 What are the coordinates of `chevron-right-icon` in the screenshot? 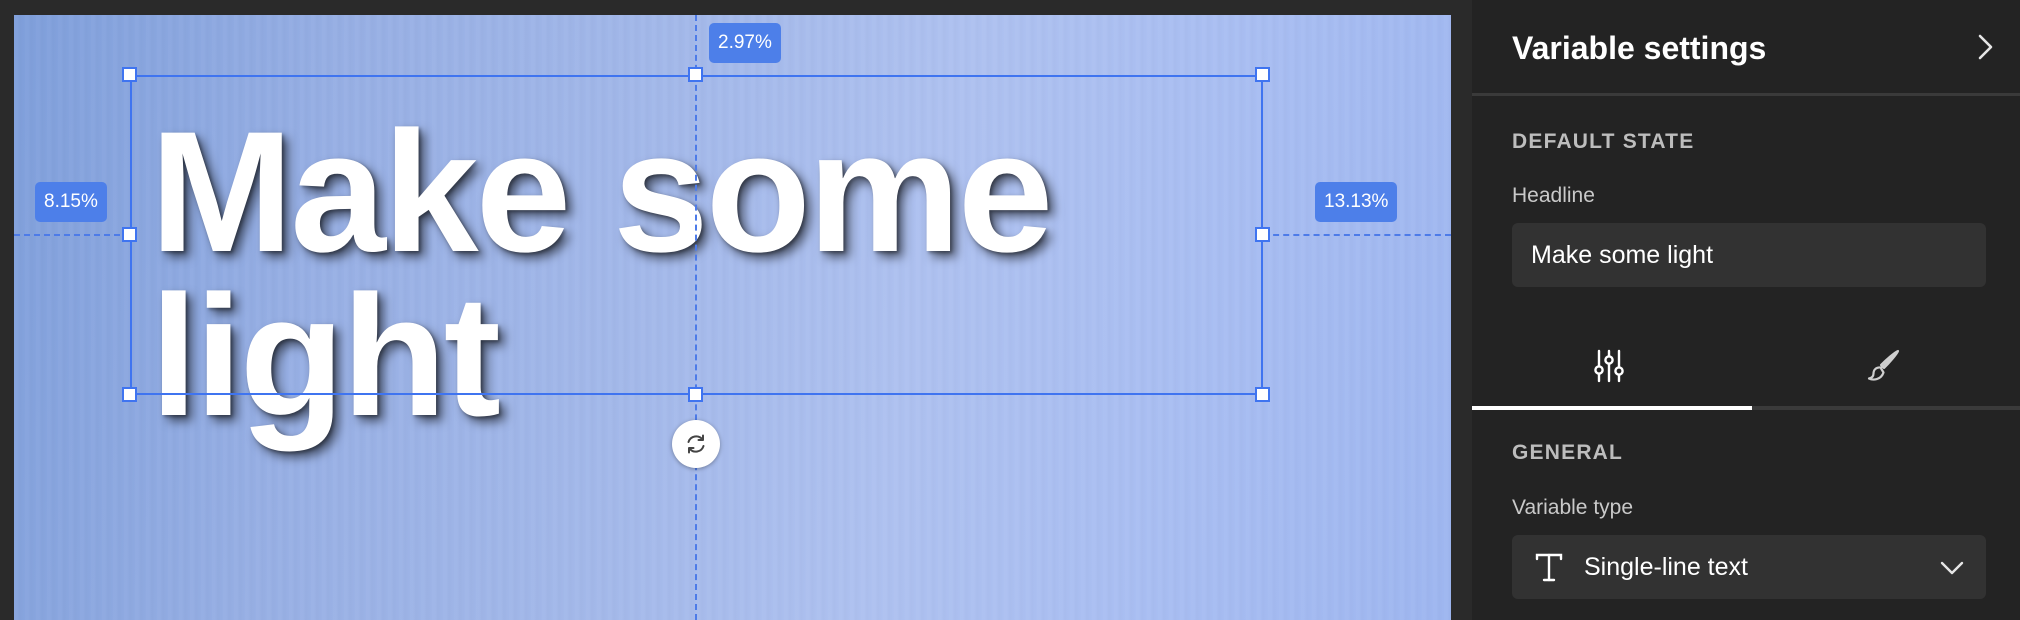 It's located at (1985, 47).